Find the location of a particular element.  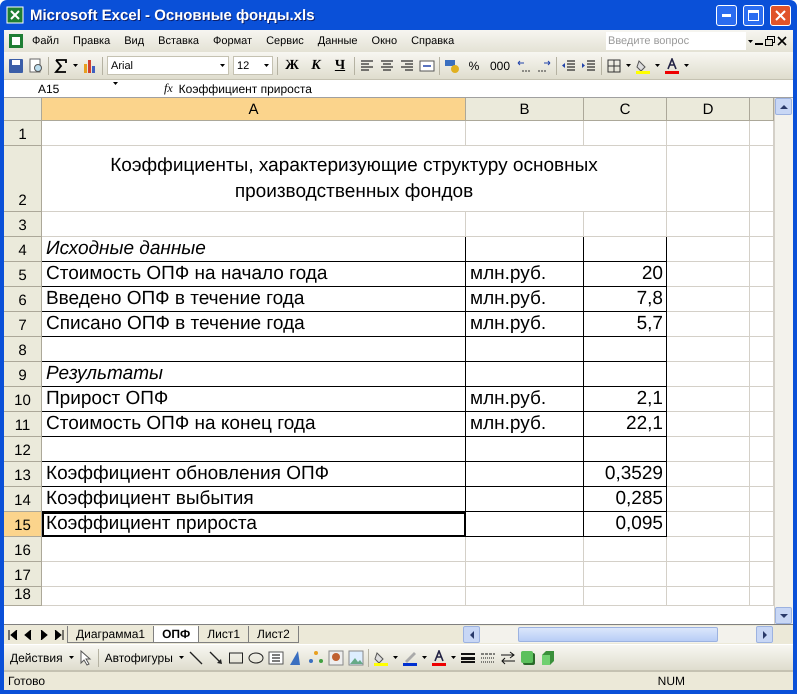

row-header: 17 is located at coordinates (23, 574).